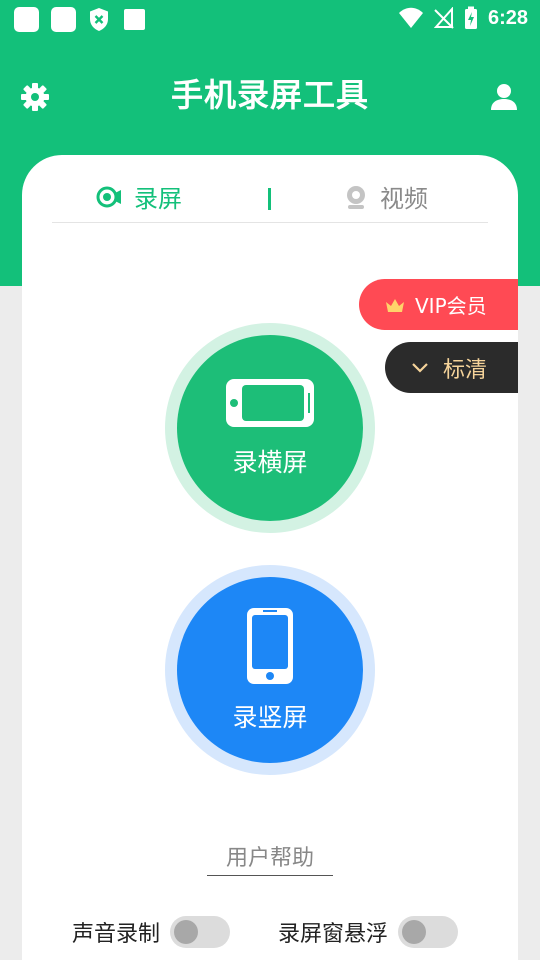 This screenshot has width=540, height=960. What do you see at coordinates (333, 934) in the screenshot?
I see `floating-window-label: 录屏窗悬浮` at bounding box center [333, 934].